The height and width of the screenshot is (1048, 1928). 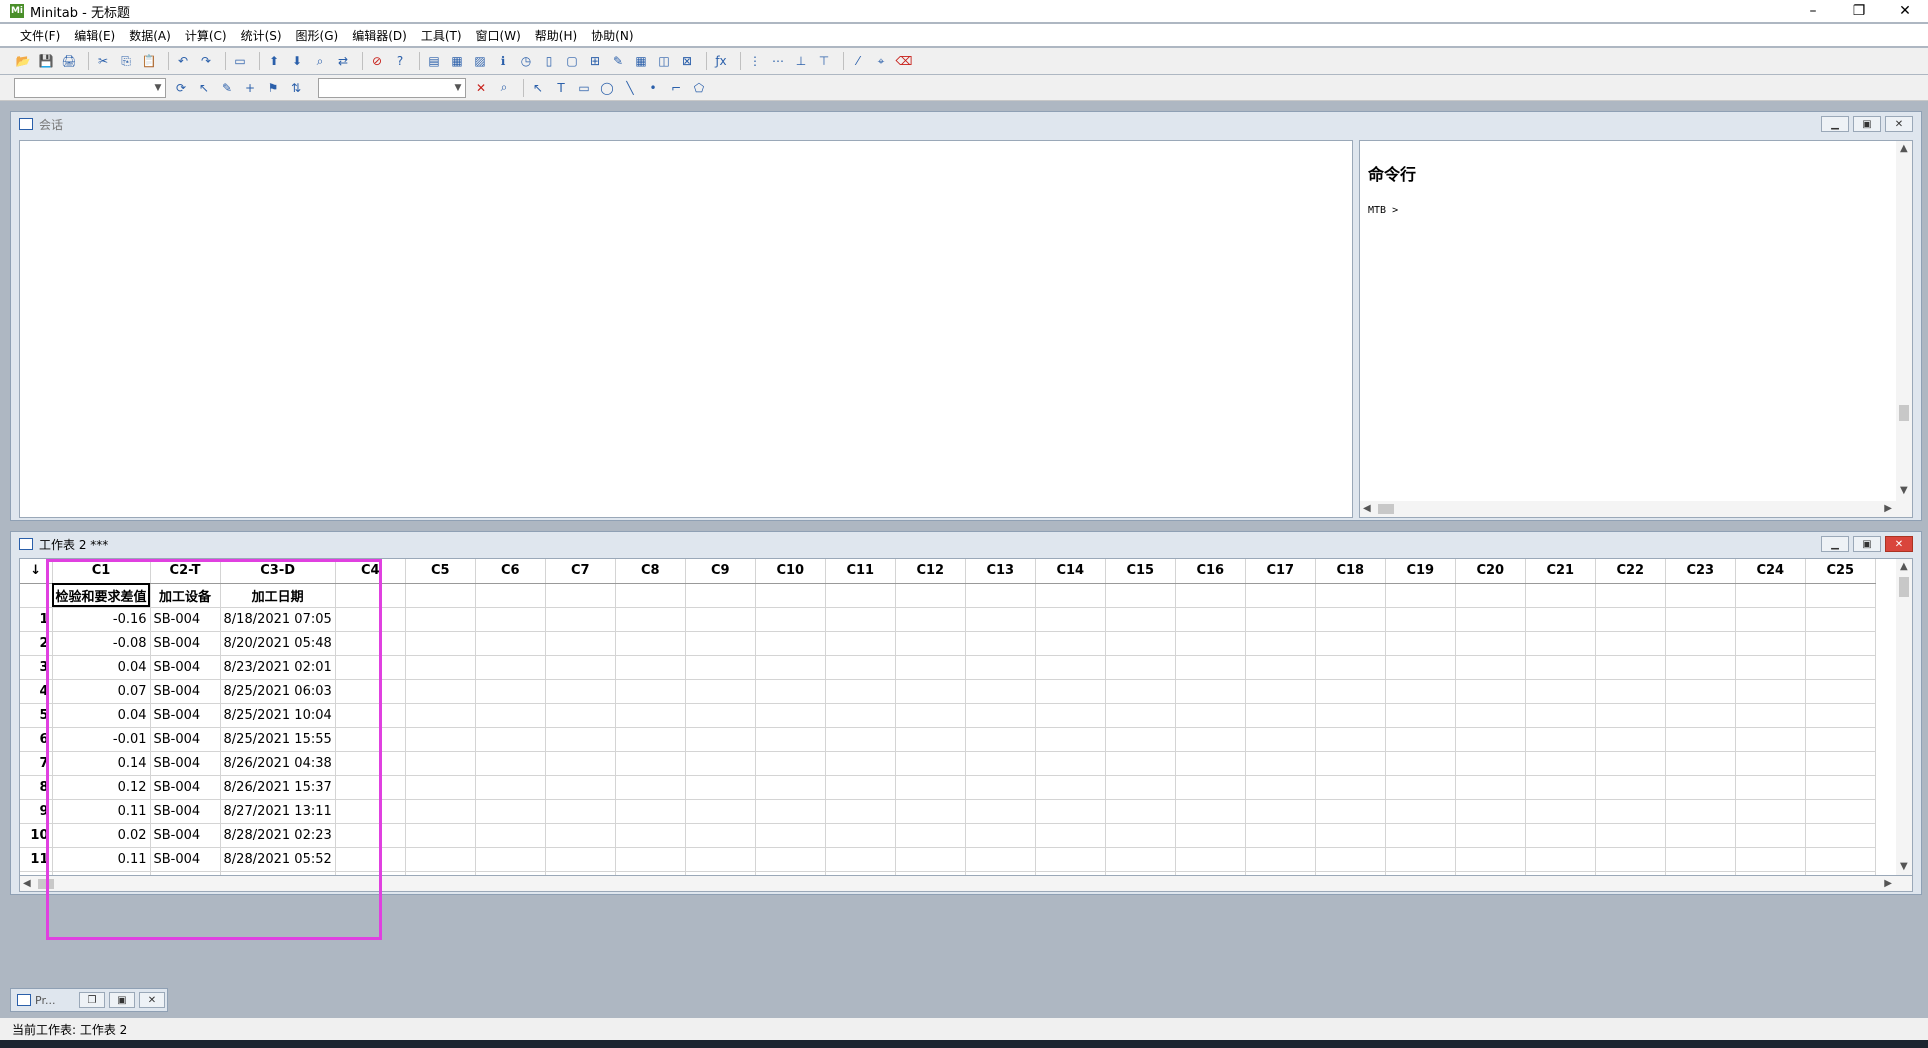 What do you see at coordinates (278, 619) in the screenshot?
I see `data-cell: 8/18/2021 07:05` at bounding box center [278, 619].